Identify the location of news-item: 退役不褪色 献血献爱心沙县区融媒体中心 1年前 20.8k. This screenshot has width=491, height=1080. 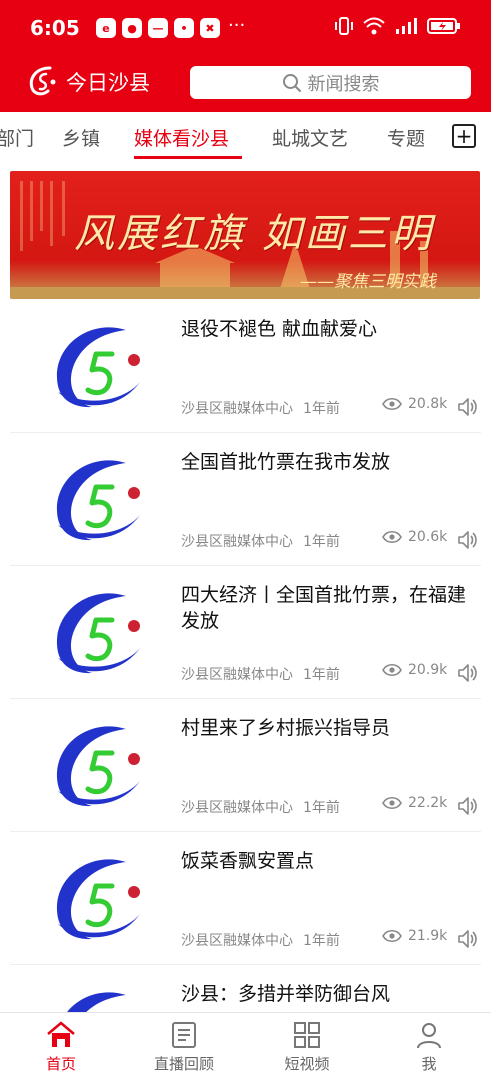
(245, 366).